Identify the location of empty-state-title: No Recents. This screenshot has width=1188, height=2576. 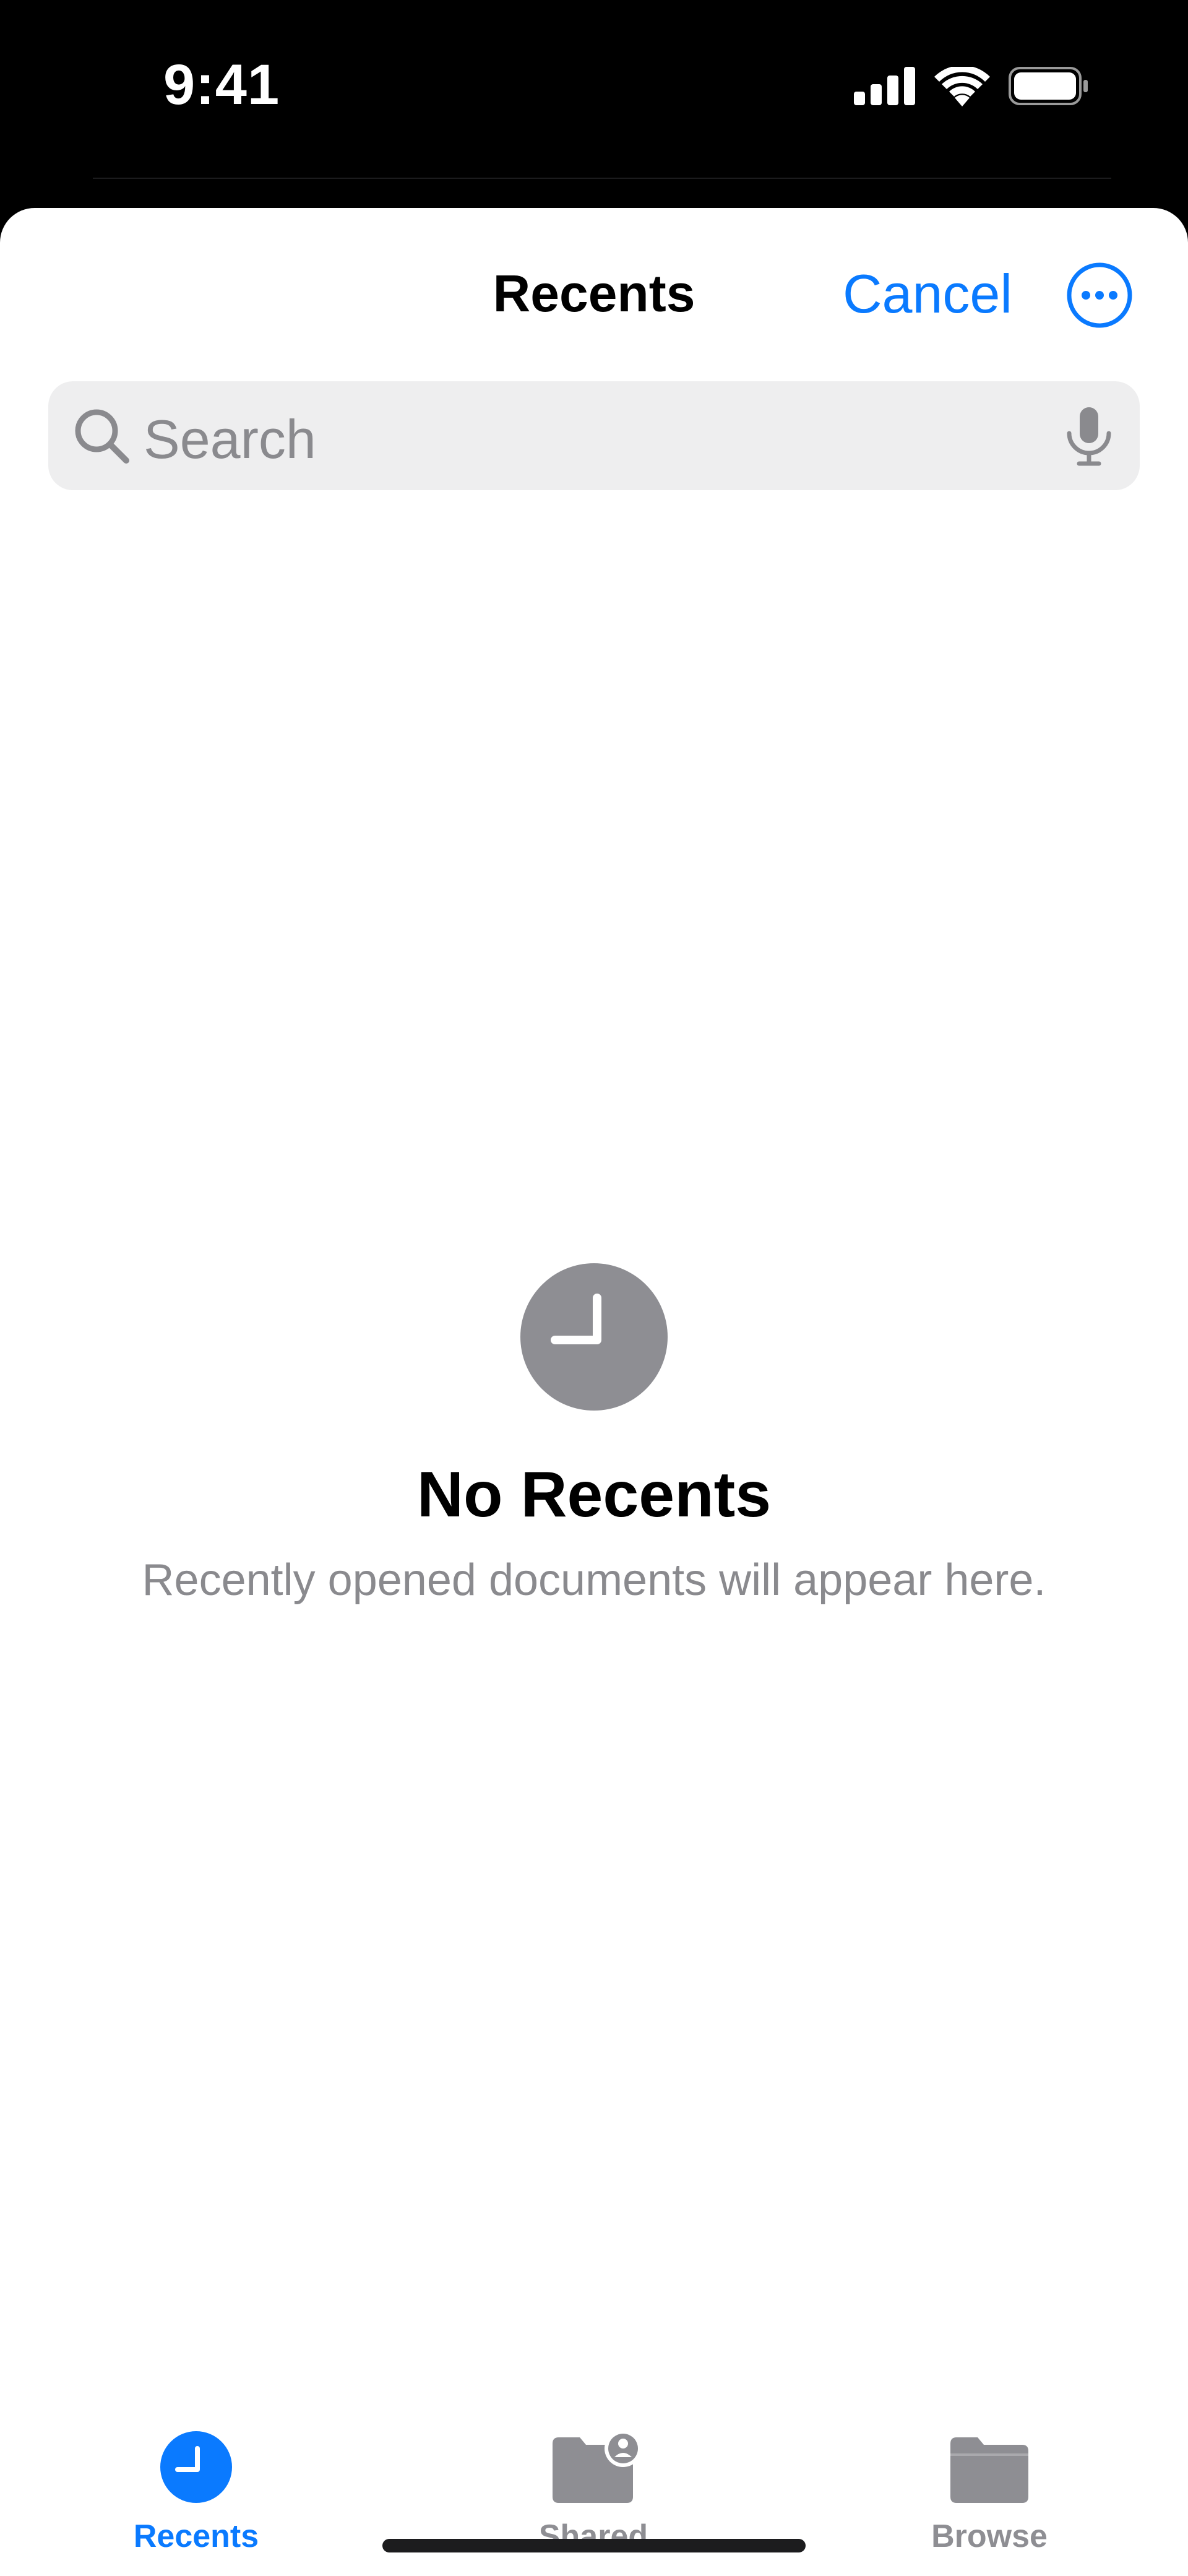
(594, 1495).